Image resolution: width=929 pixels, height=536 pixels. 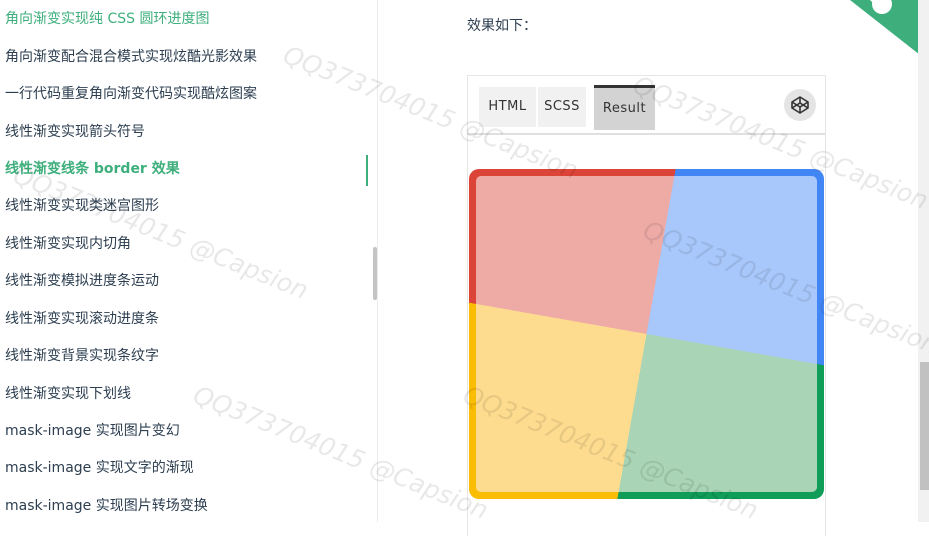 What do you see at coordinates (75, 132) in the screenshot?
I see `sidebar-item-arrow: 线性渐变实现箭头符号` at bounding box center [75, 132].